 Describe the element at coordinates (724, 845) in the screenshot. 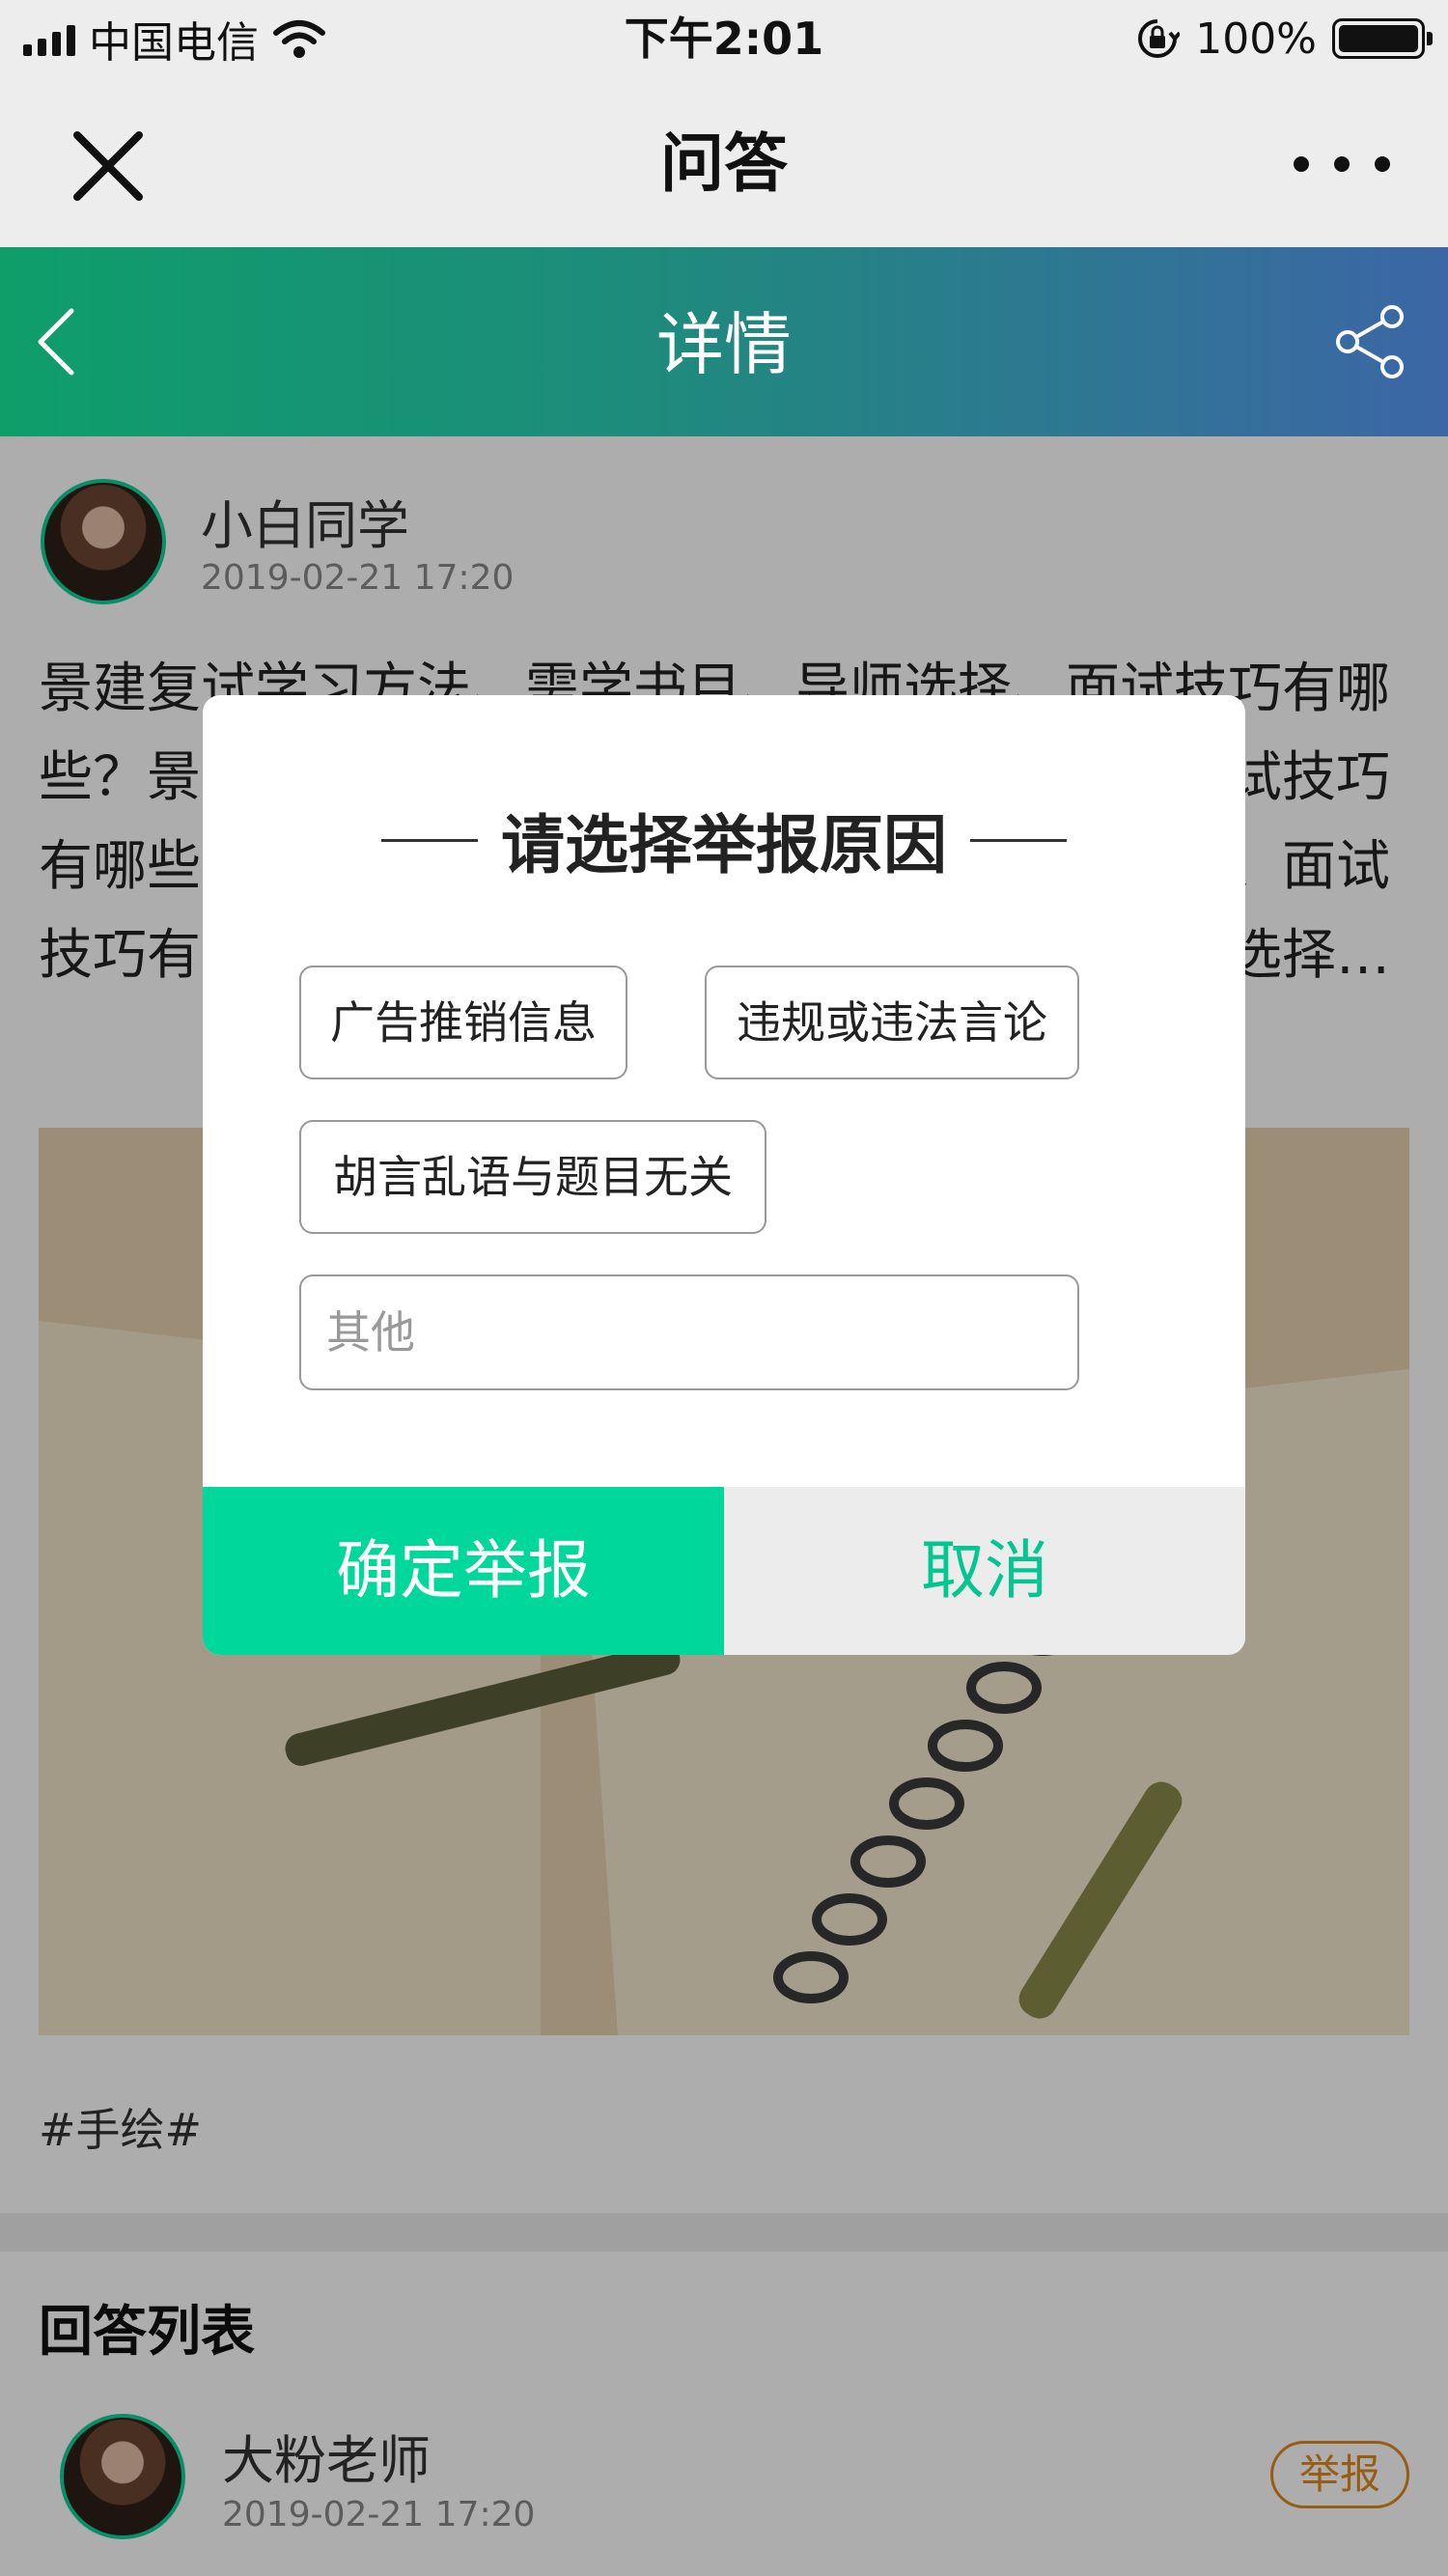

I see `report-modal-title: 请选择举报原因` at that location.